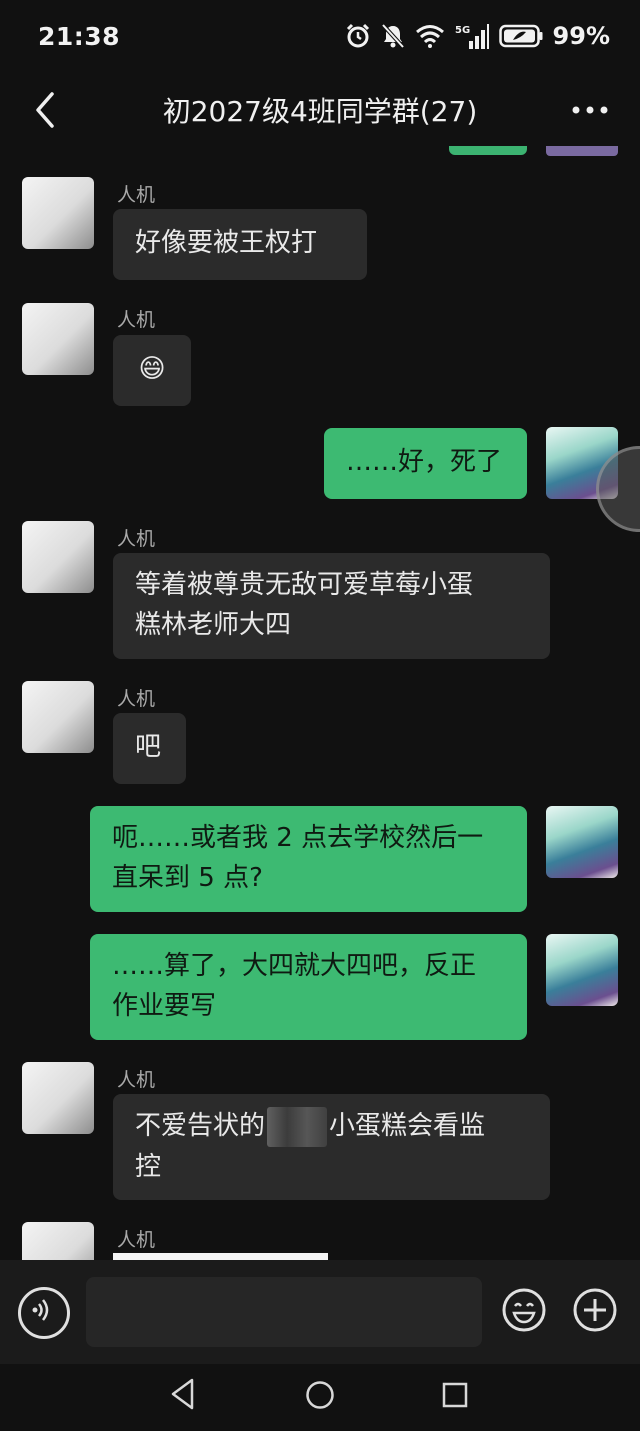  What do you see at coordinates (520, 36) in the screenshot?
I see `battery-icon` at bounding box center [520, 36].